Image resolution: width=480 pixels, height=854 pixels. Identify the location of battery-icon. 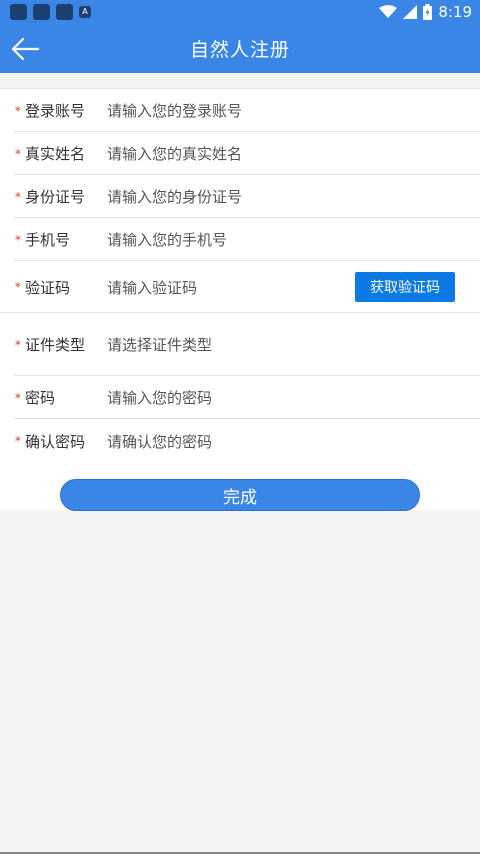
(428, 12).